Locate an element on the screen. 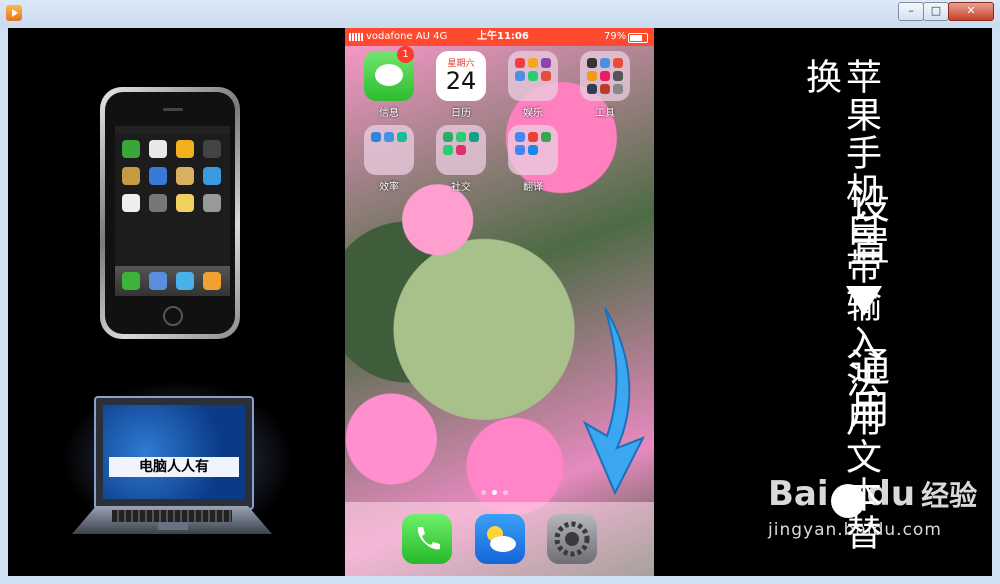 The image size is (1000, 584). mail-icon is located at coordinates (158, 281).